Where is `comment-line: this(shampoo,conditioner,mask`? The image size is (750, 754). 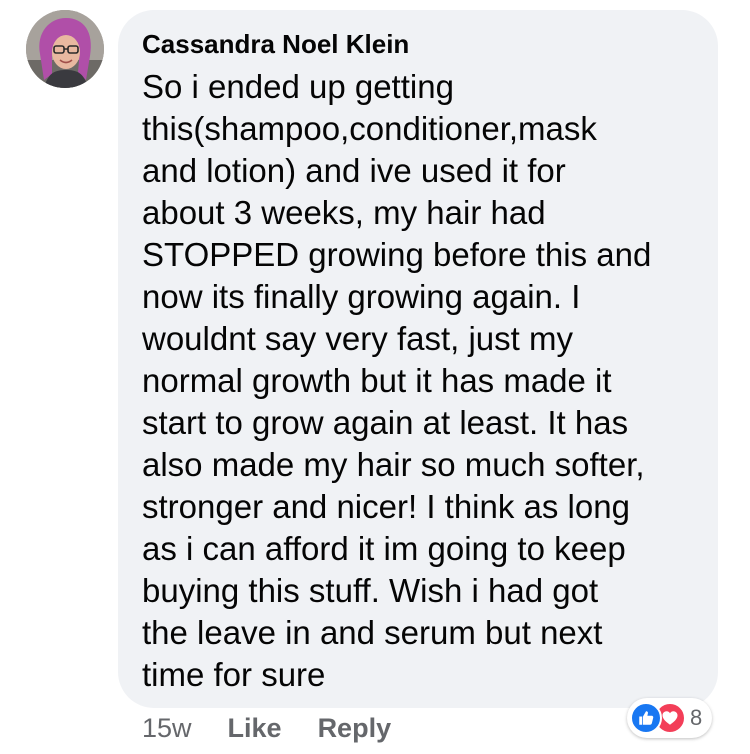 comment-line: this(shampoo,conditioner,mask is located at coordinates (369, 128).